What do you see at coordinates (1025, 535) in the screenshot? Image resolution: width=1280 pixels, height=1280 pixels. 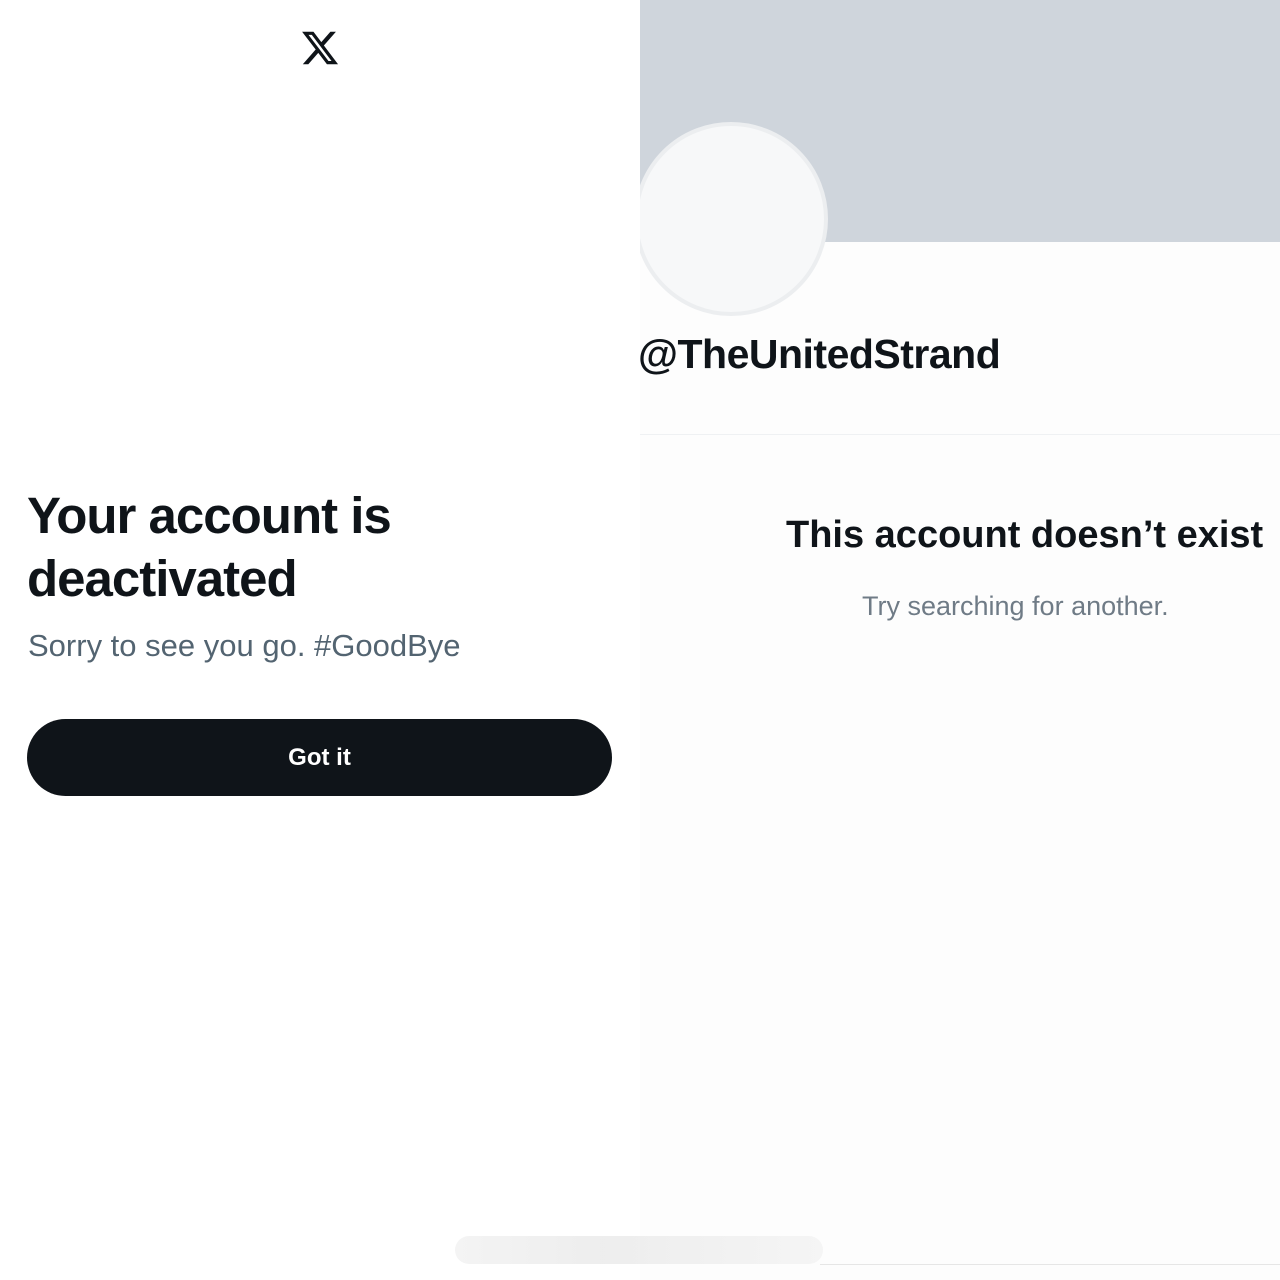 I see `account-not-exist-title: This account doesn’t exist` at bounding box center [1025, 535].